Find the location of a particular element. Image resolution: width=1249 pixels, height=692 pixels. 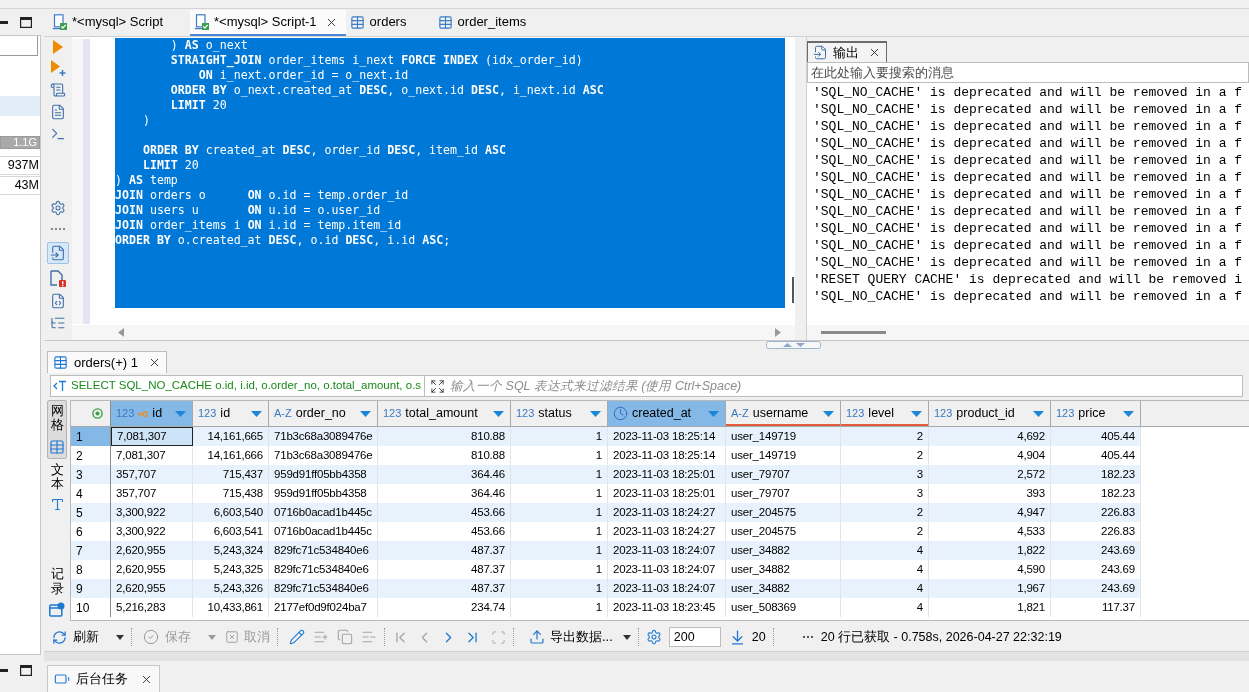

table-cell: 2,572 is located at coordinates (990, 474).